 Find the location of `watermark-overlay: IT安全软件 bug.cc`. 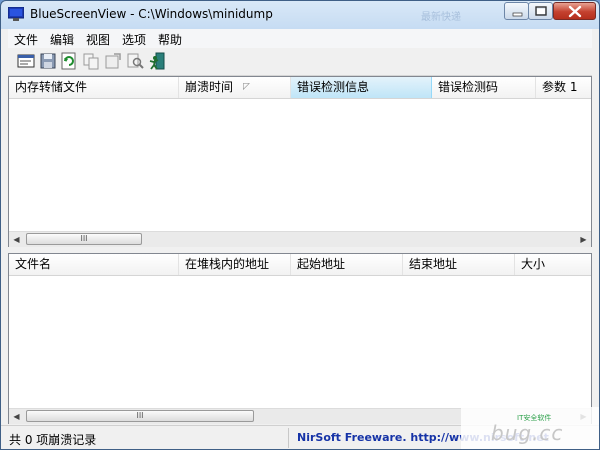

watermark-overlay: IT安全软件 bug.cc is located at coordinates (530, 428).